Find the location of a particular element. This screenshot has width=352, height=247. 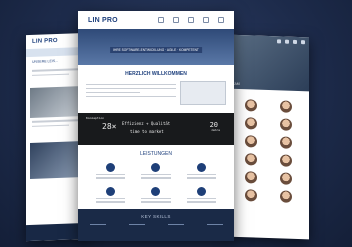

left-image is located at coordinates (57, 102).